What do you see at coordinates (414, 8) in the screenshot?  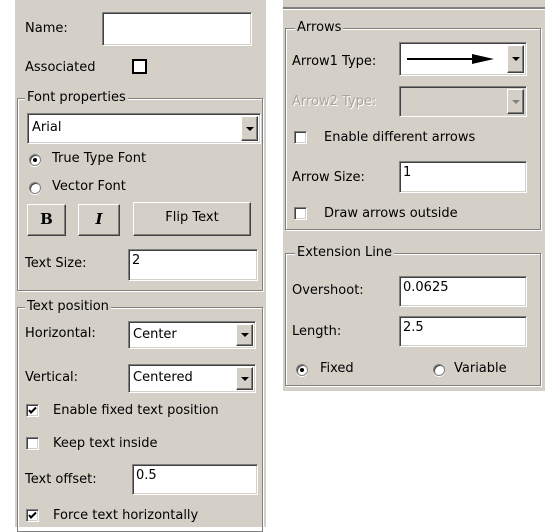 I see `top-separator` at bounding box center [414, 8].